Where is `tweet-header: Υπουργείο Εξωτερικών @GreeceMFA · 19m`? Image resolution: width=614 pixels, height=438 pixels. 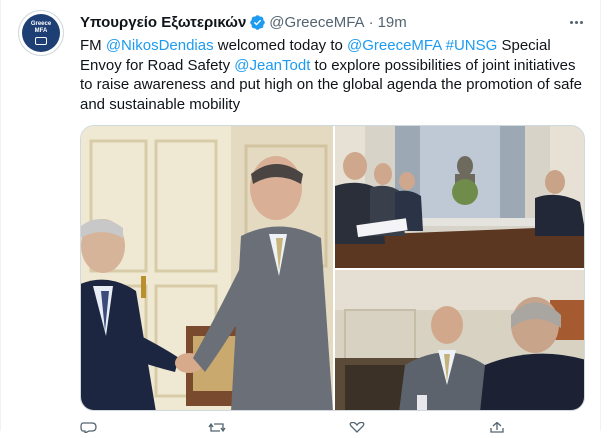 tweet-header: Υπουργείο Εξωτερικών @GreeceMFA · 19m is located at coordinates (243, 22).